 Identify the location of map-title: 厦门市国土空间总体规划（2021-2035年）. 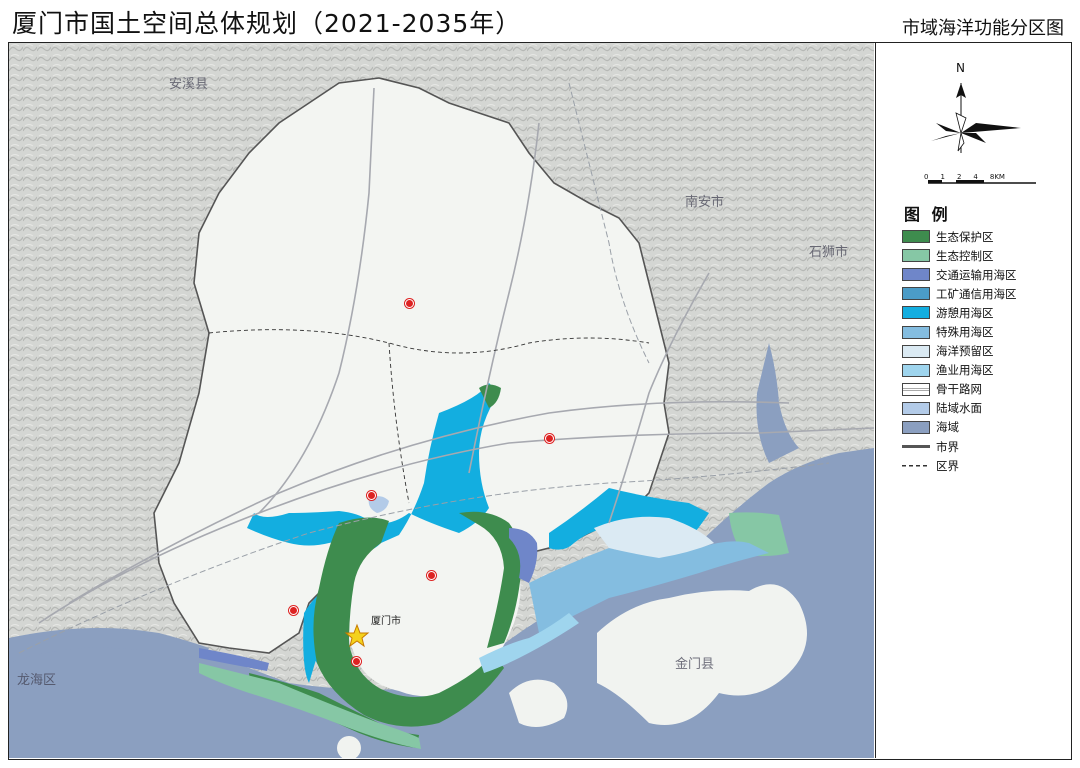
(267, 23).